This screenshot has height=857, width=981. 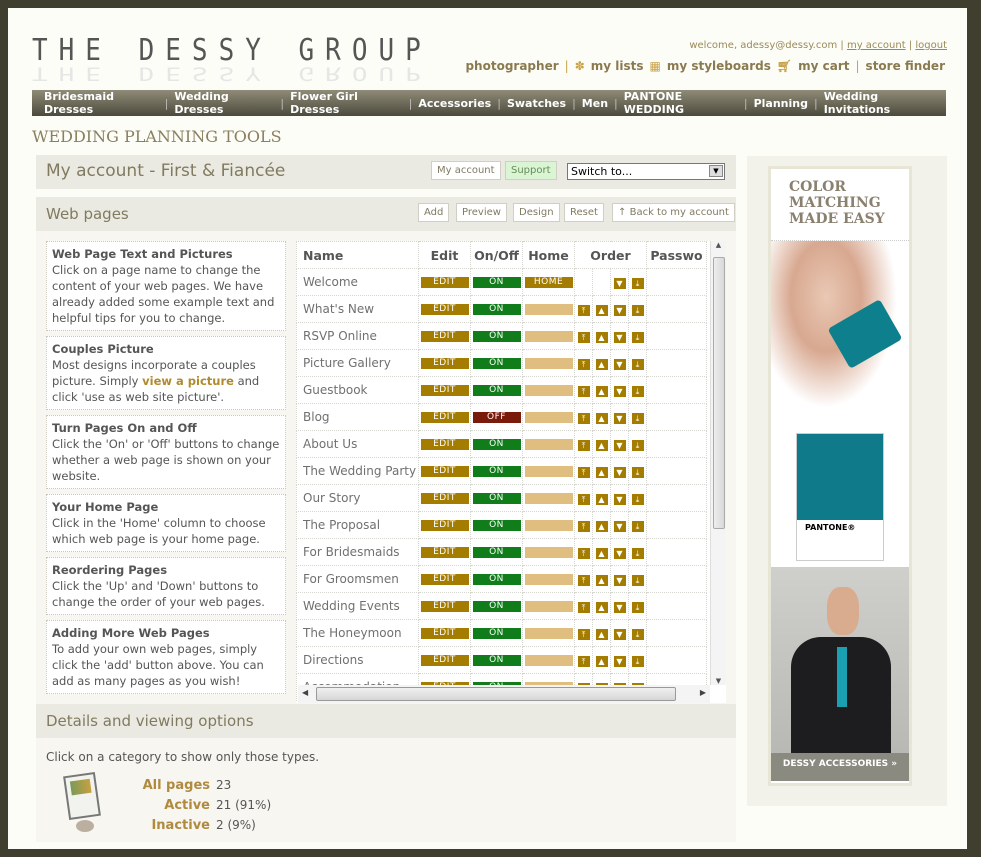 What do you see at coordinates (357, 498) in the screenshot?
I see `page-name-link: Our Story` at bounding box center [357, 498].